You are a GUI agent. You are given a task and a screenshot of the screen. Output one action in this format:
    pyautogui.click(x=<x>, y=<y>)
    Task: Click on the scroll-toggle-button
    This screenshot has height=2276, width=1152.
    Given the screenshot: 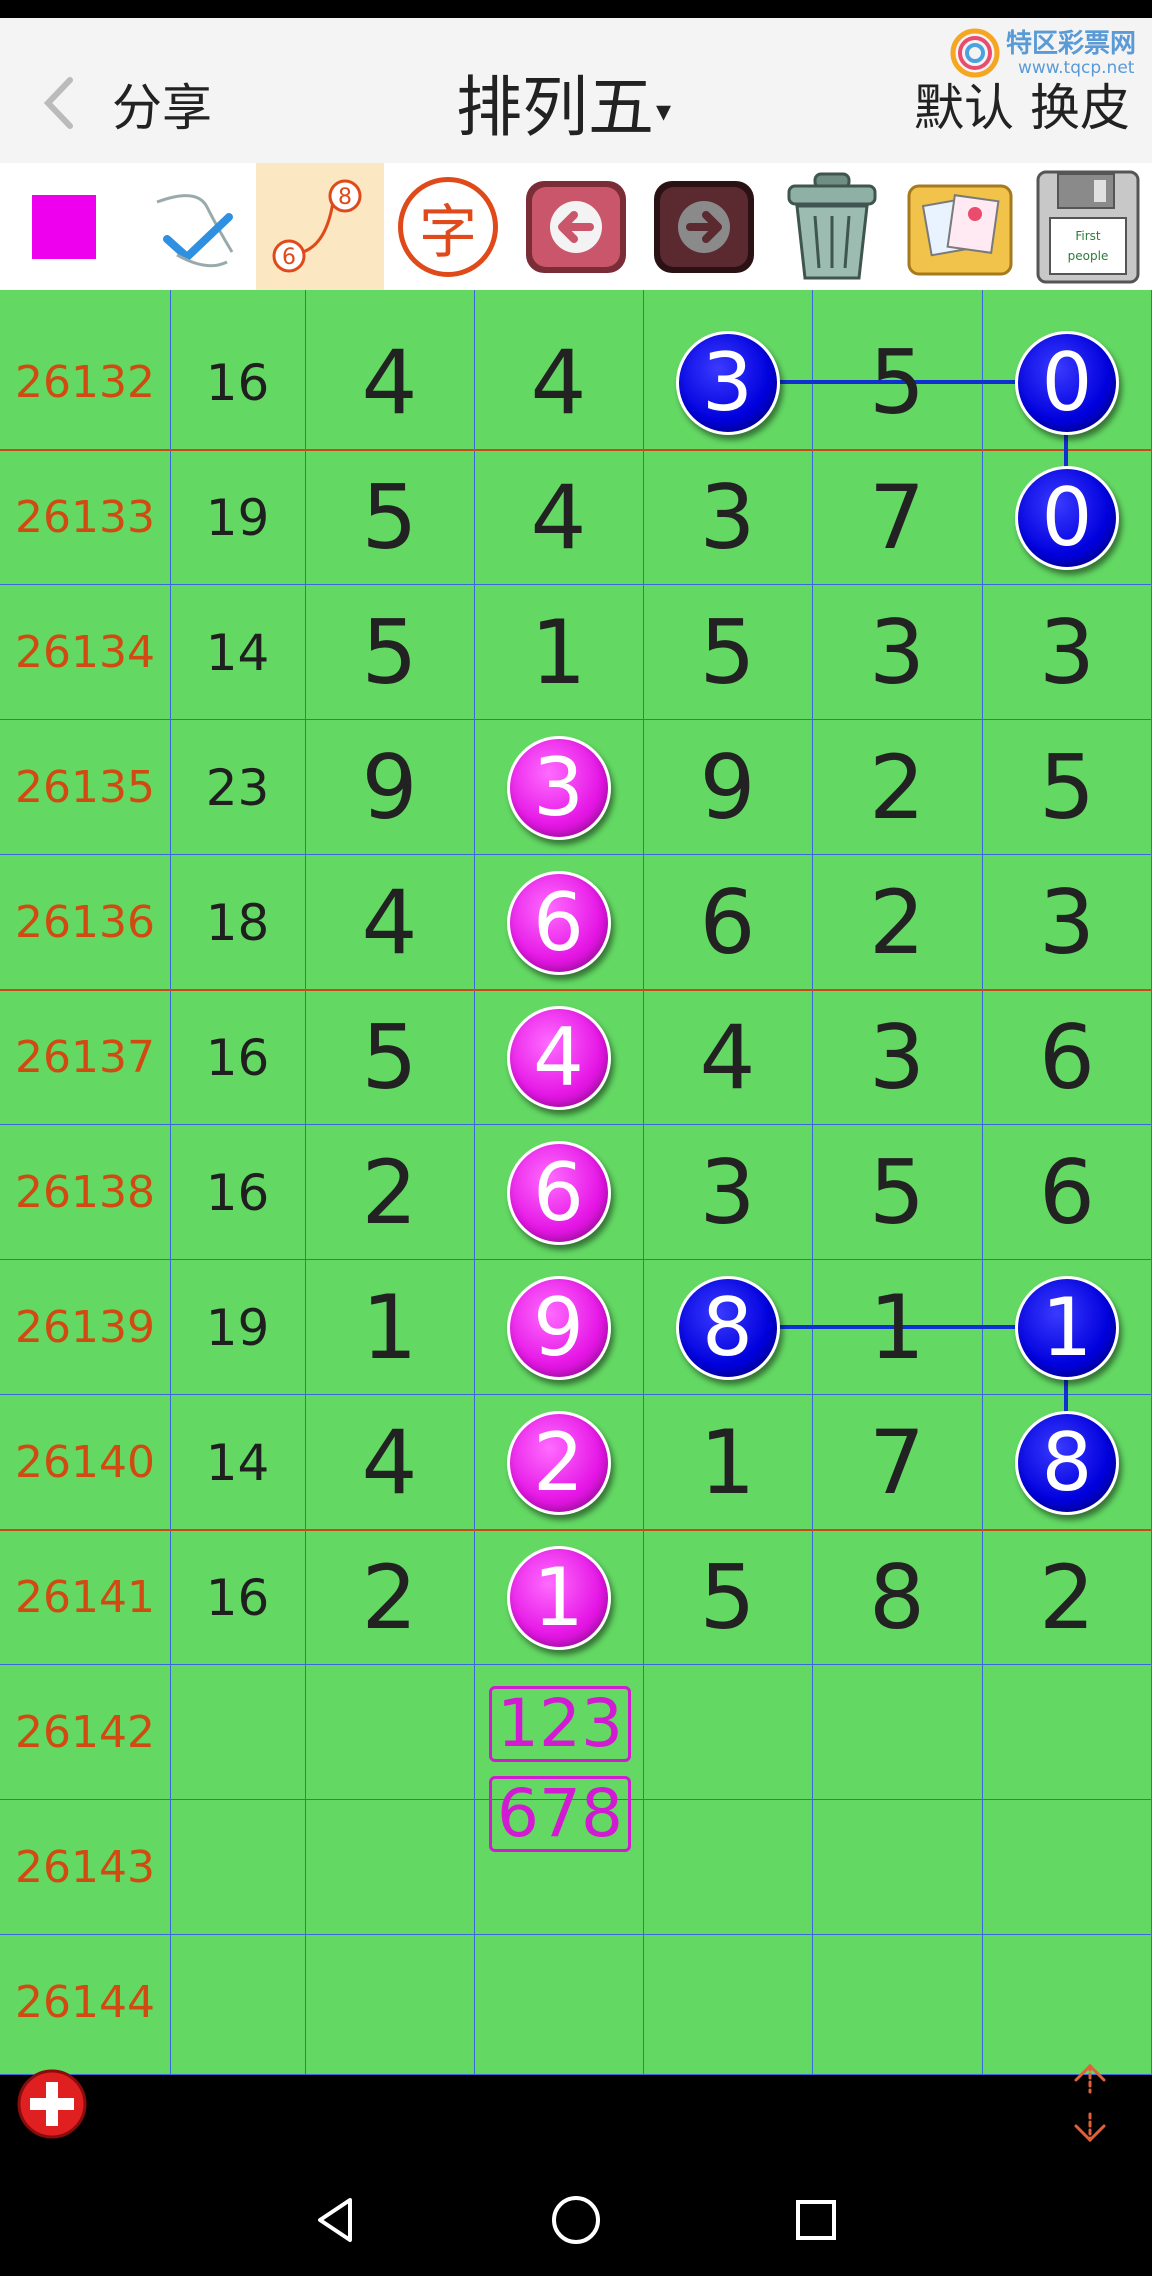 What is the action you would take?
    pyautogui.click(x=1090, y=2103)
    